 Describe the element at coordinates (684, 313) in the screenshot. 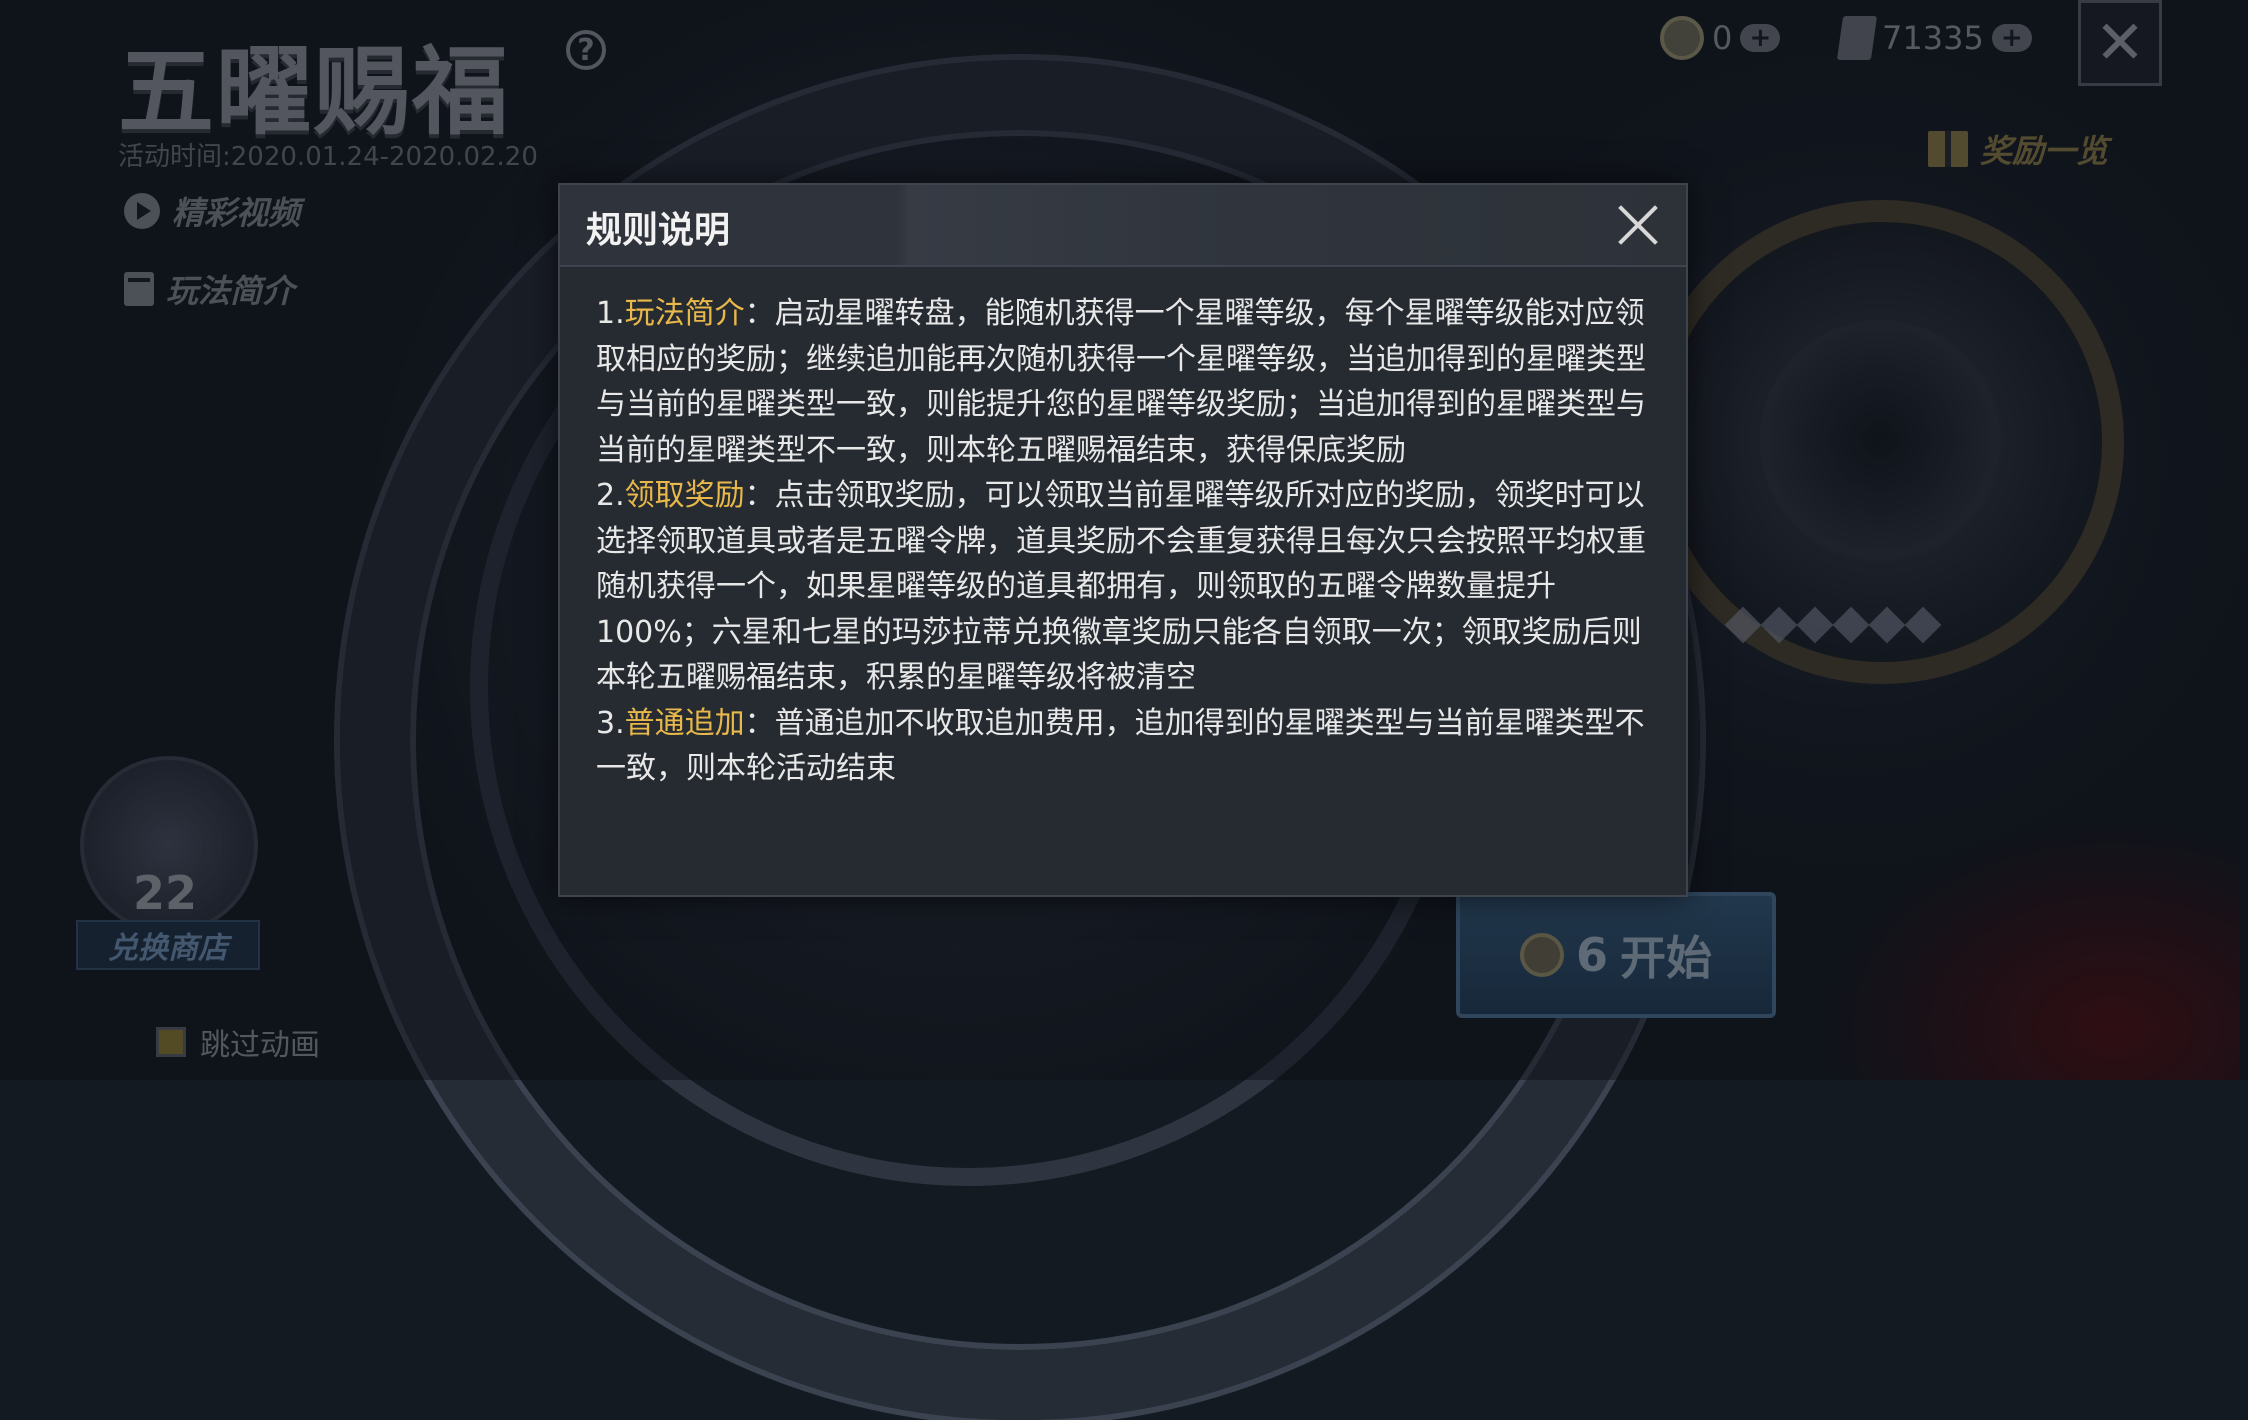

I see `rule-keyword: 玩法简介` at that location.